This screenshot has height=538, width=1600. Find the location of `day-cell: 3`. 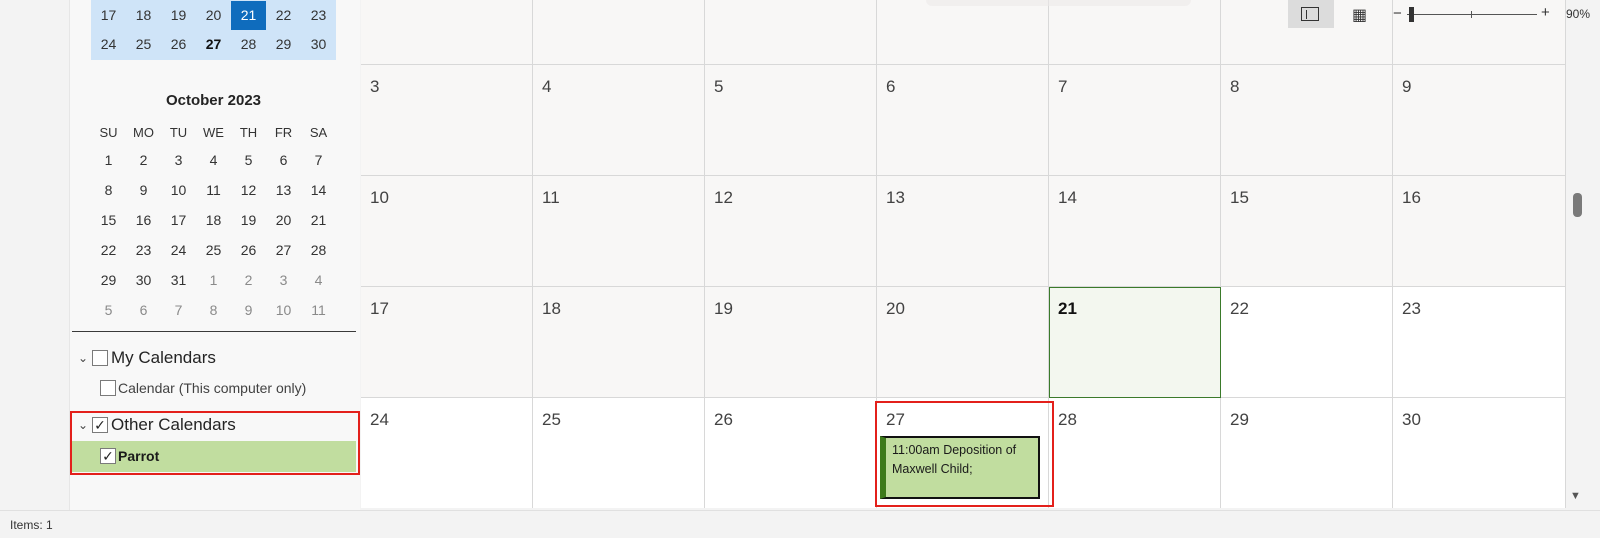

day-cell: 3 is located at coordinates (447, 120).